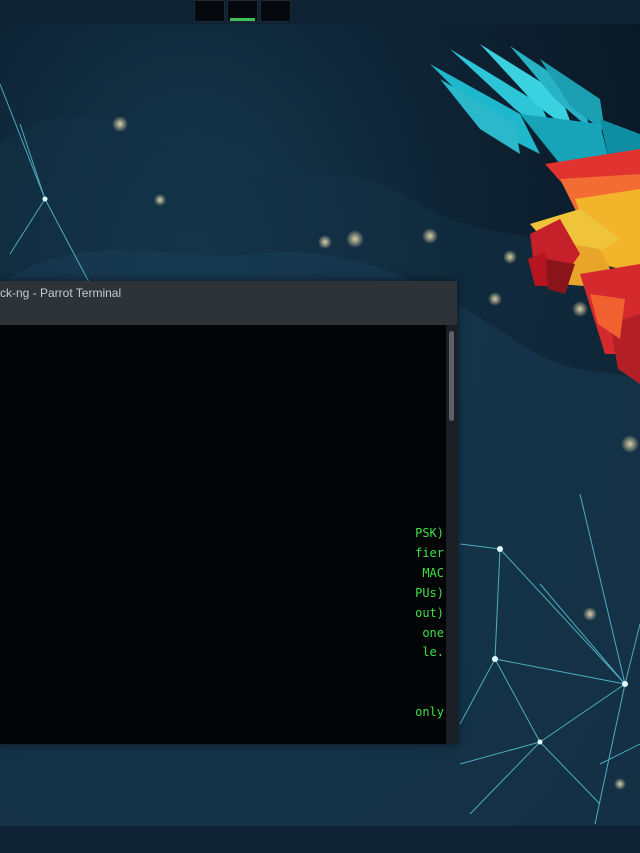  I want to click on terminal-line: one, so click(429, 632).